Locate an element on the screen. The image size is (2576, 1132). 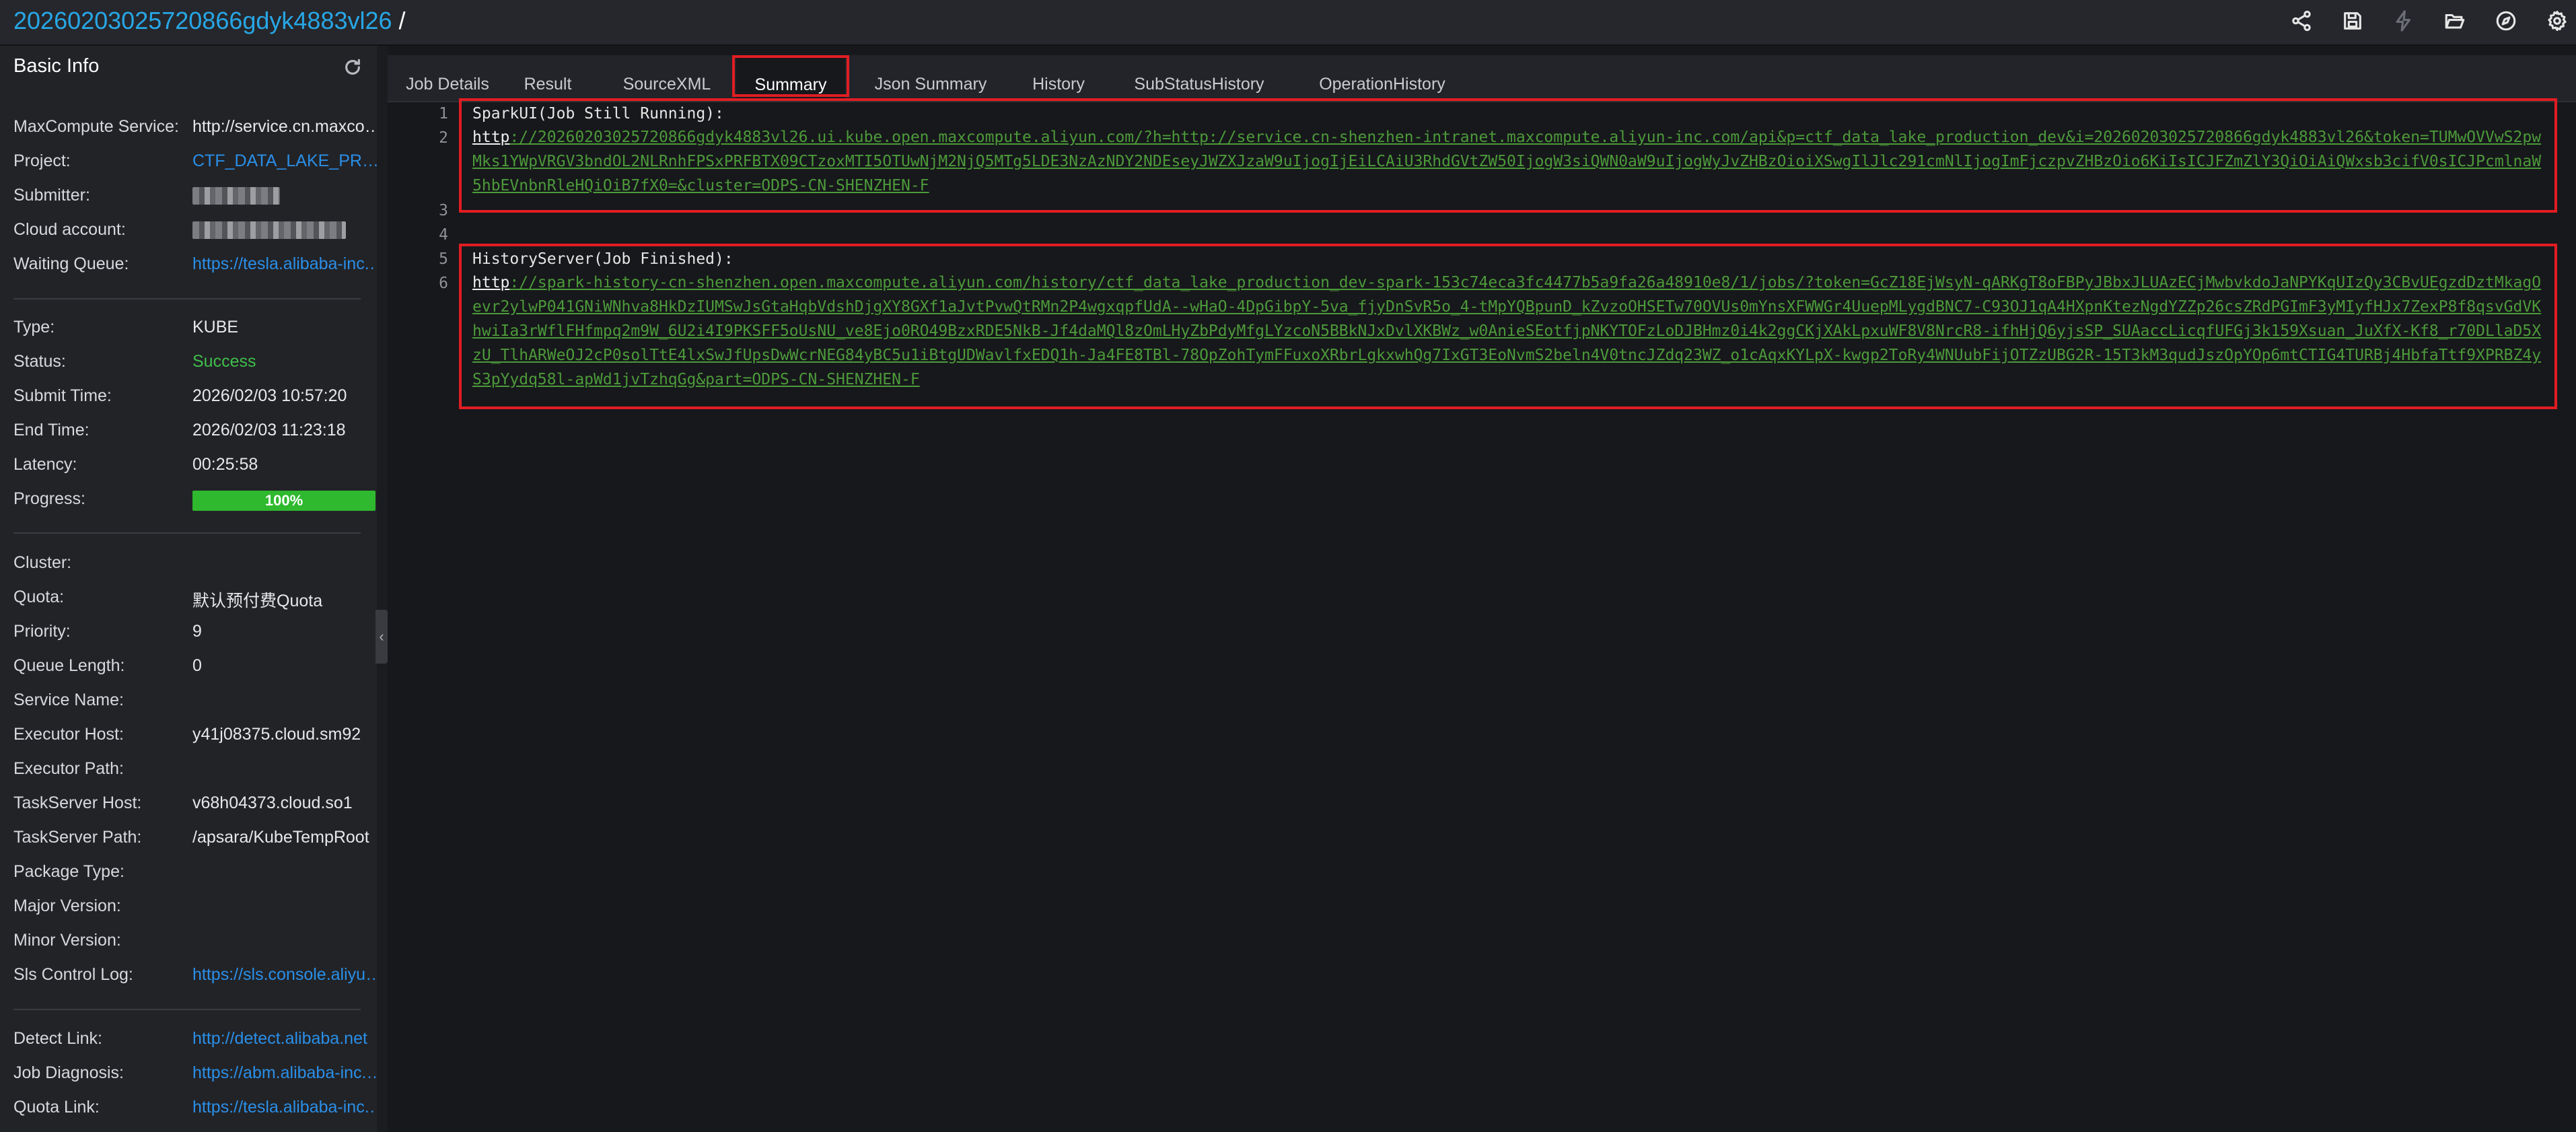
info-key: Major Version: is located at coordinates (67, 905).